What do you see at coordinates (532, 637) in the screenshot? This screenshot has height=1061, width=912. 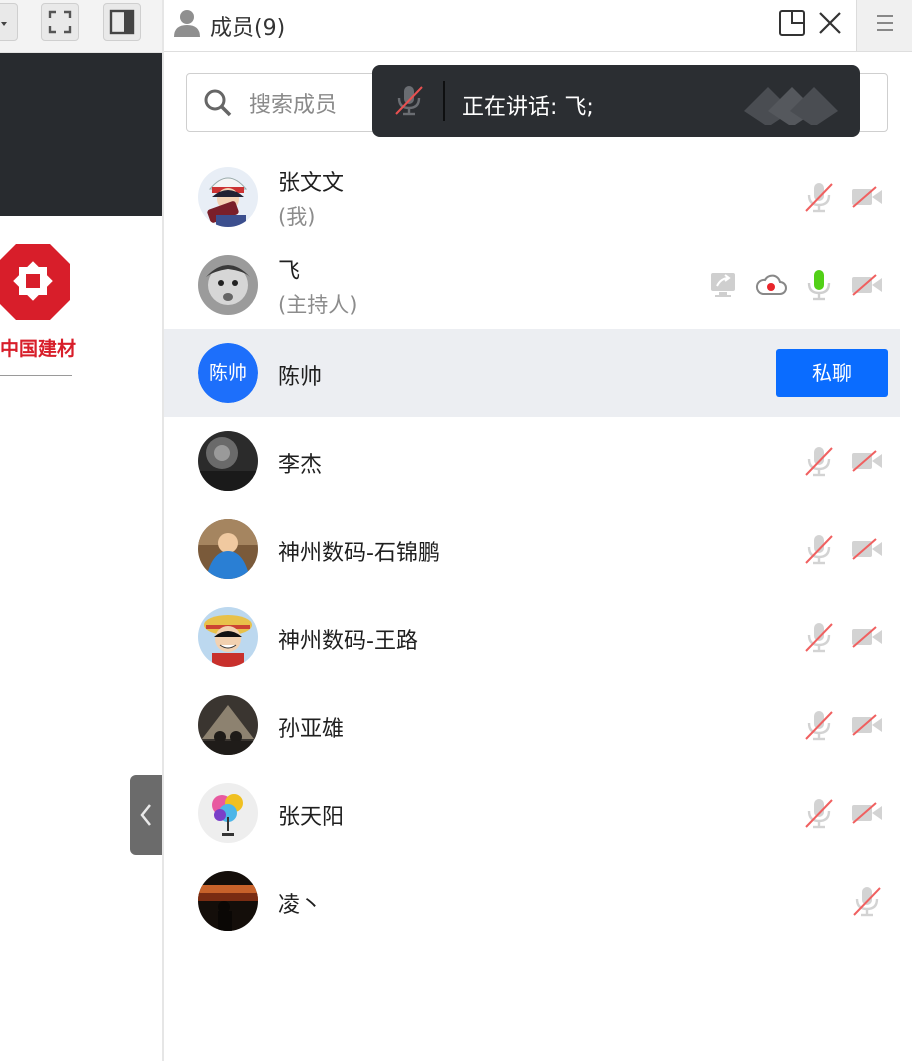 I see `member-row: 神州数码-王路` at bounding box center [532, 637].